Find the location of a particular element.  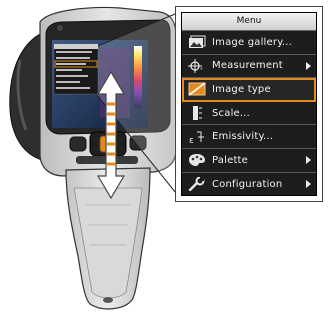

menu-item-palette: Palette is located at coordinates (249, 161).